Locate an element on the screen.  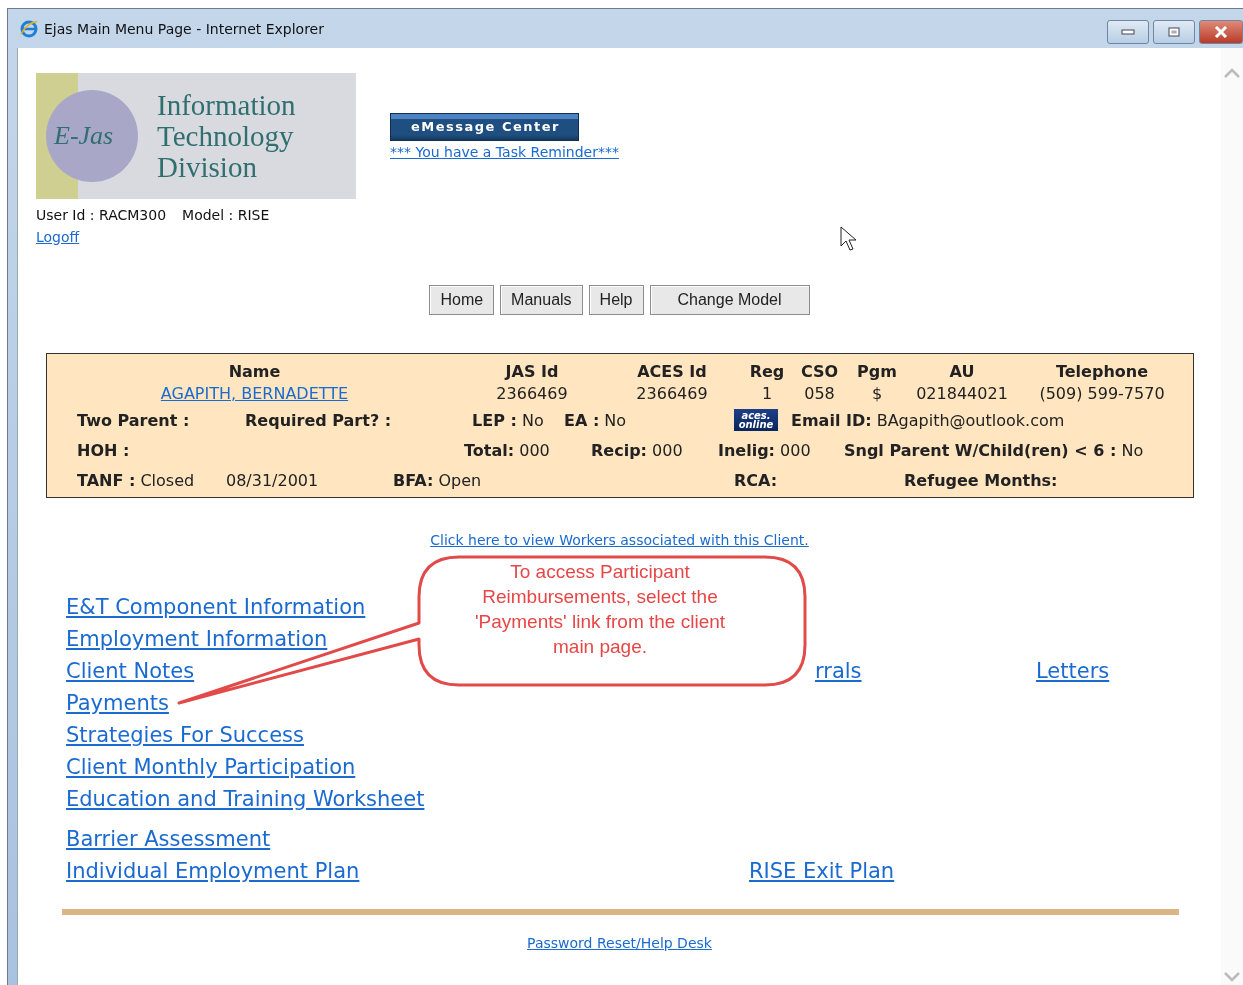
maximize-button is located at coordinates (1174, 32).